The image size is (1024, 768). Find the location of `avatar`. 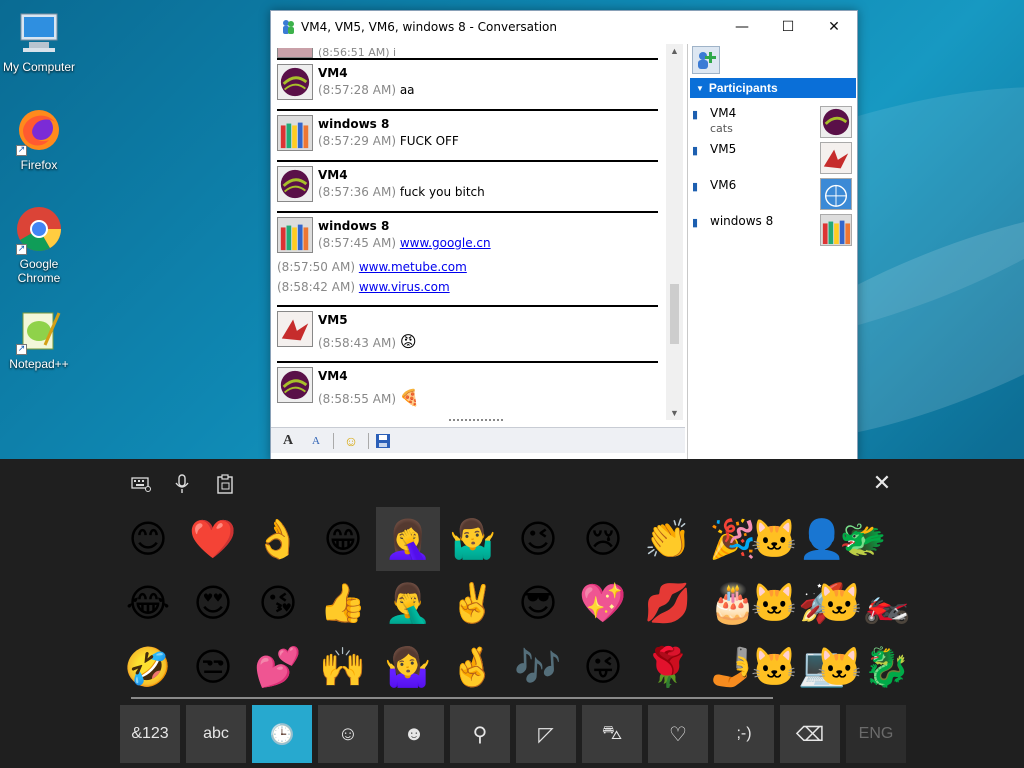

avatar is located at coordinates (295, 53).